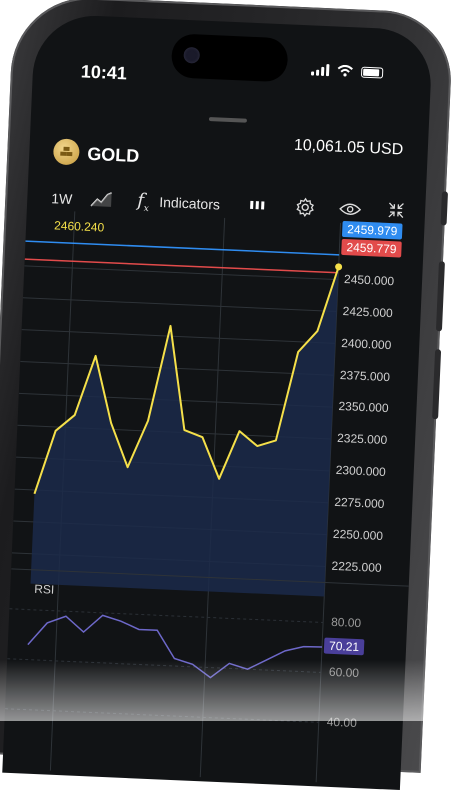 The image size is (465, 791). What do you see at coordinates (362, 439) in the screenshot?
I see `price-tick-label: 2325.000` at bounding box center [362, 439].